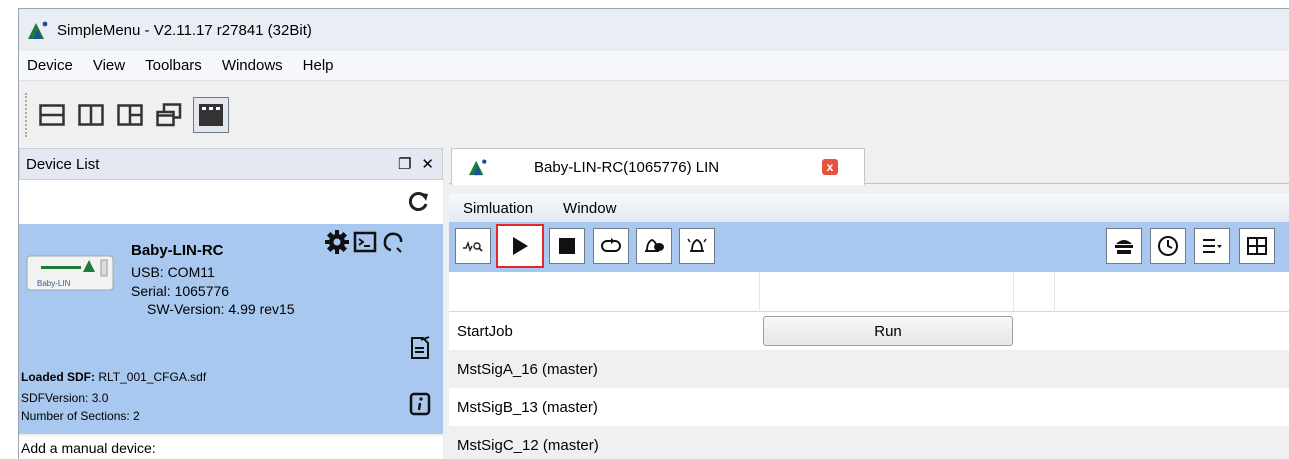  What do you see at coordinates (88, 447) in the screenshot?
I see `manual-device-label: Add a manual device:` at bounding box center [88, 447].